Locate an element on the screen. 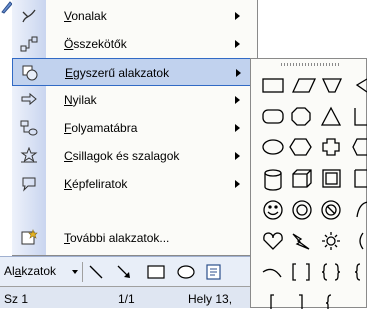 This screenshot has width=367, height=309. menu-item-callouts: Képfeliratok is located at coordinates (134, 184).